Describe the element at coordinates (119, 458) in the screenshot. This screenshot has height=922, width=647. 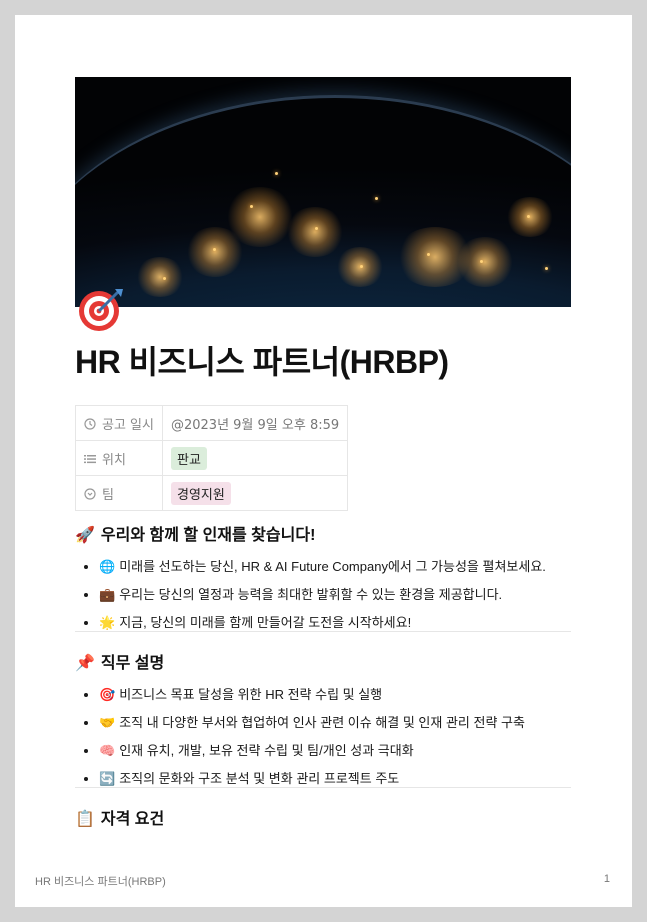
I see `property-key: 위치` at that location.